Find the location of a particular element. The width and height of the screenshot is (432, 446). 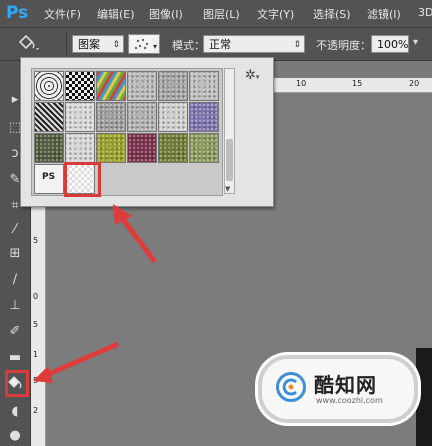

menu-select: 选择(S) is located at coordinates (332, 14).